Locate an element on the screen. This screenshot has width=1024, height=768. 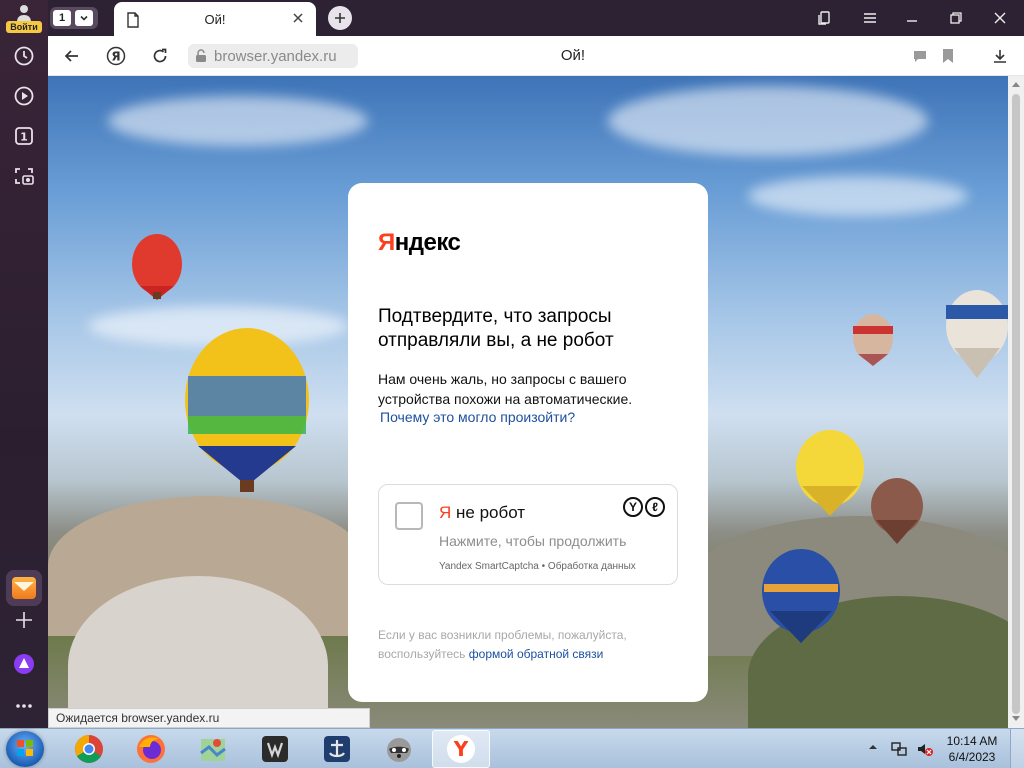
raccoon-icon is located at coordinates (399, 750).